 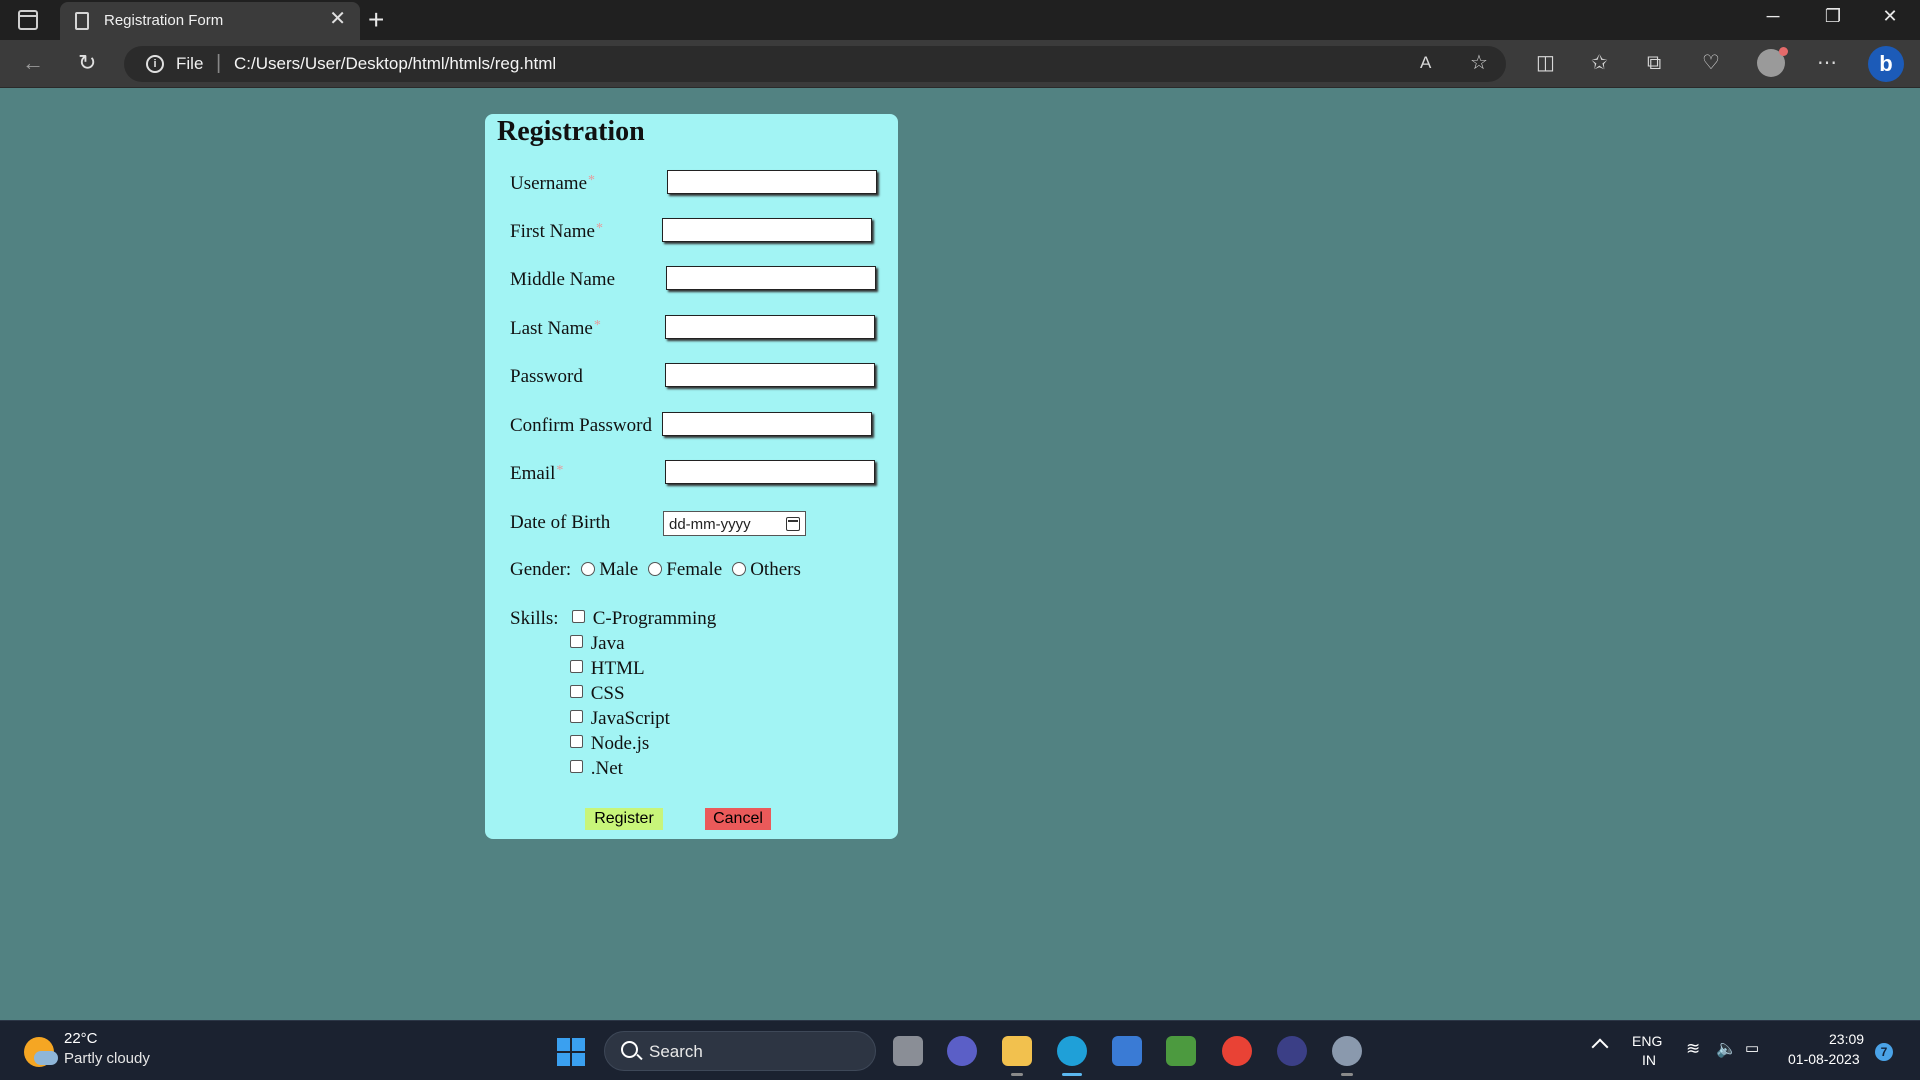 I want to click on last-name-row: Last Name*, so click(x=700, y=330).